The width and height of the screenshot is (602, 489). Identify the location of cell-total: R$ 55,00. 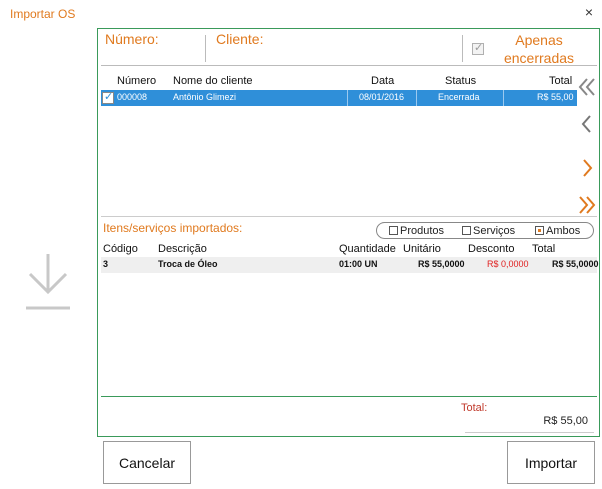
(555, 97).